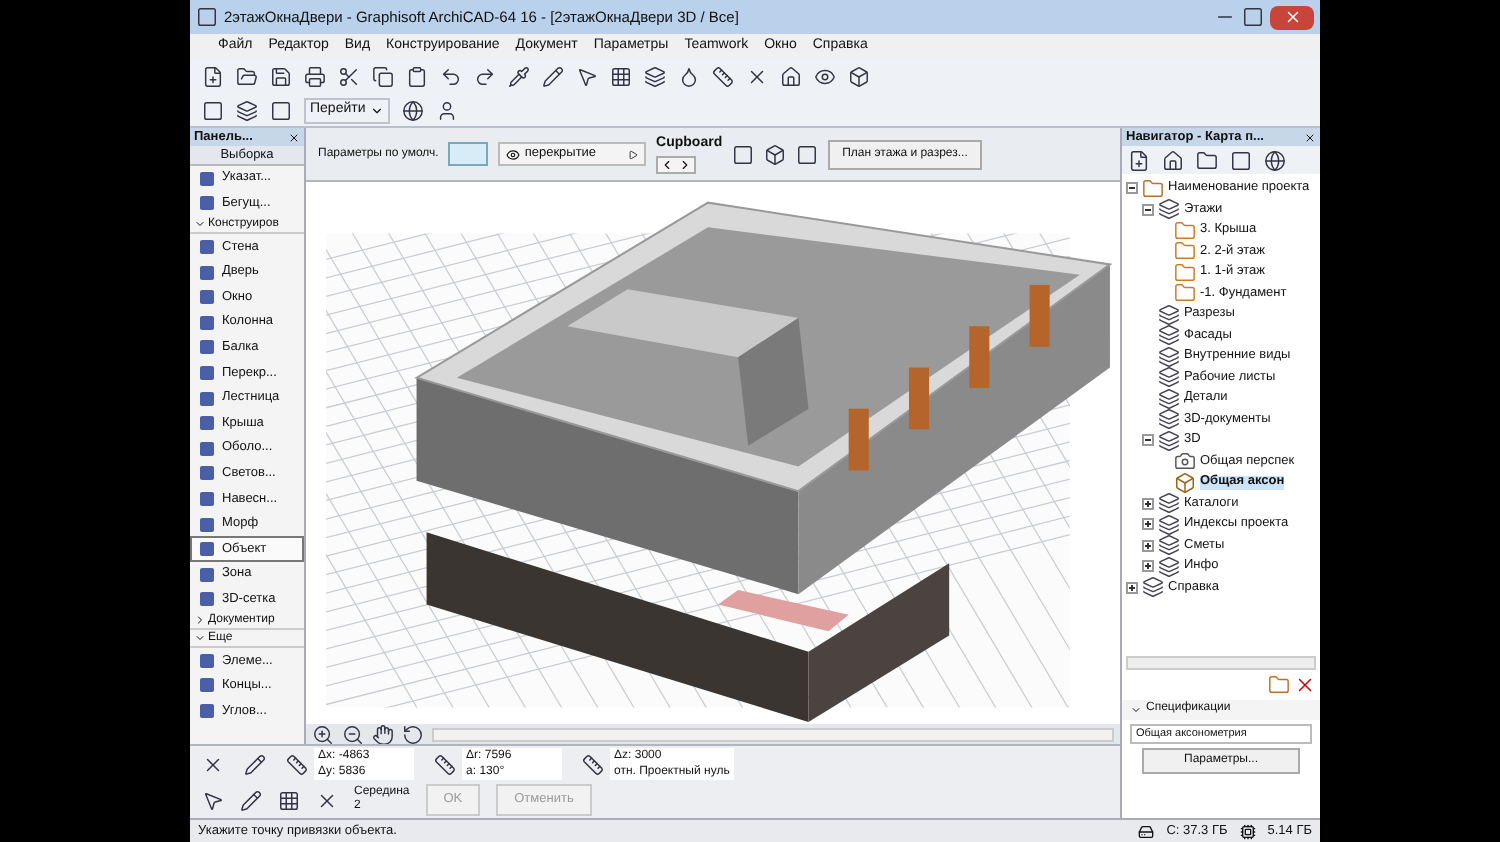 This screenshot has height=842, width=1500. What do you see at coordinates (315, 77) in the screenshot?
I see `print-icon` at bounding box center [315, 77].